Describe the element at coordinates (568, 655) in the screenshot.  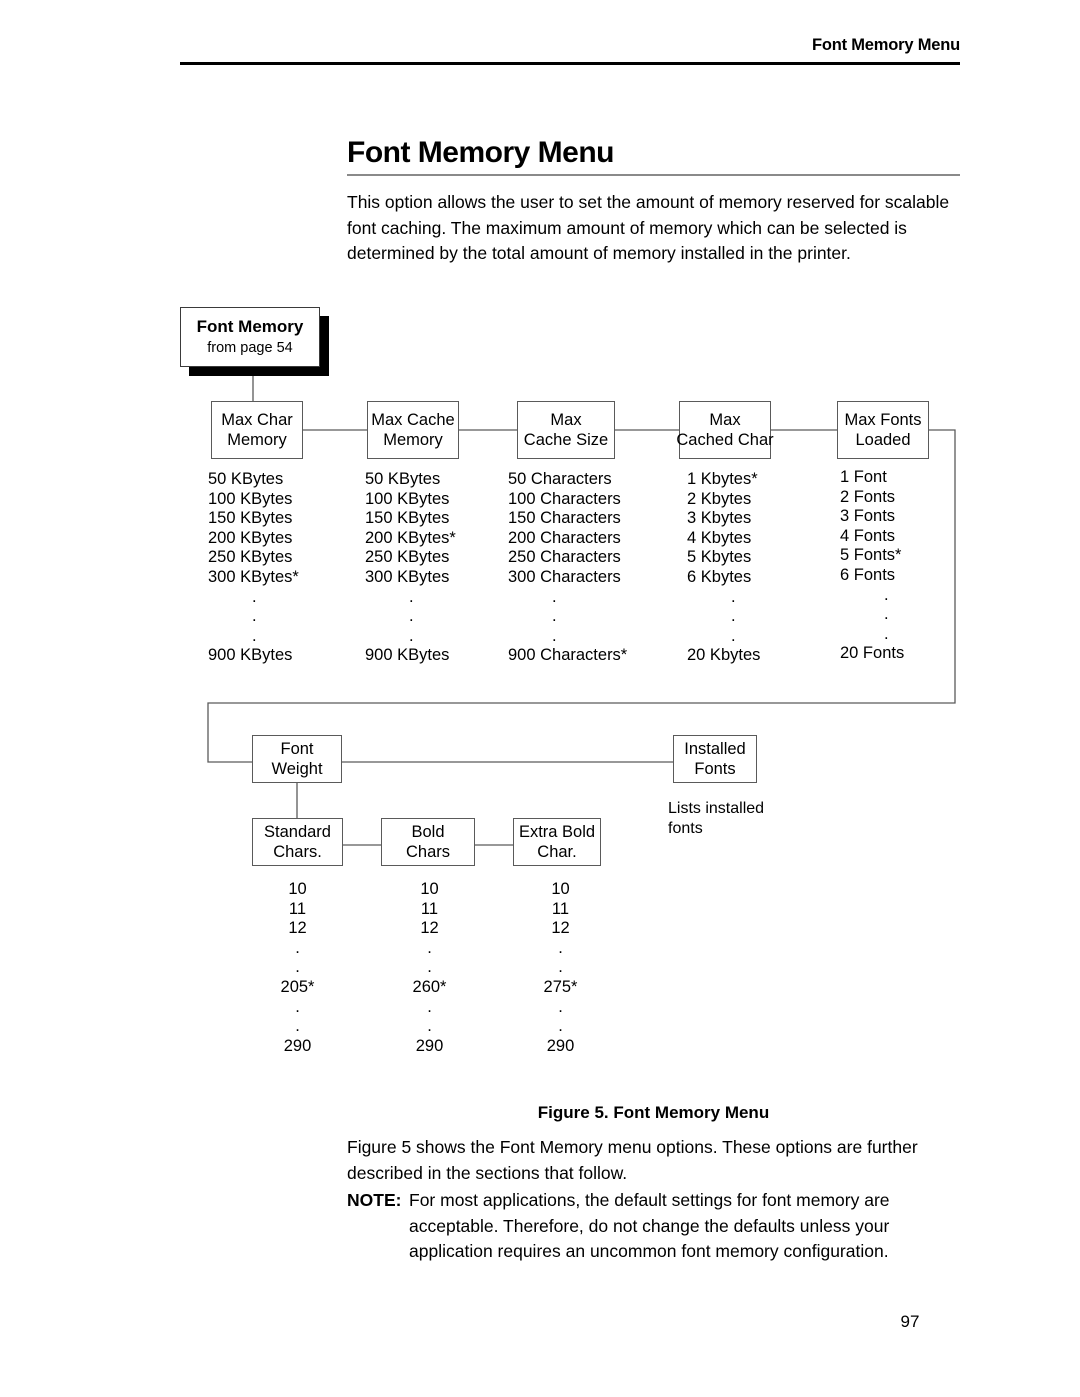
I see `value-row: 900 Characters*` at that location.